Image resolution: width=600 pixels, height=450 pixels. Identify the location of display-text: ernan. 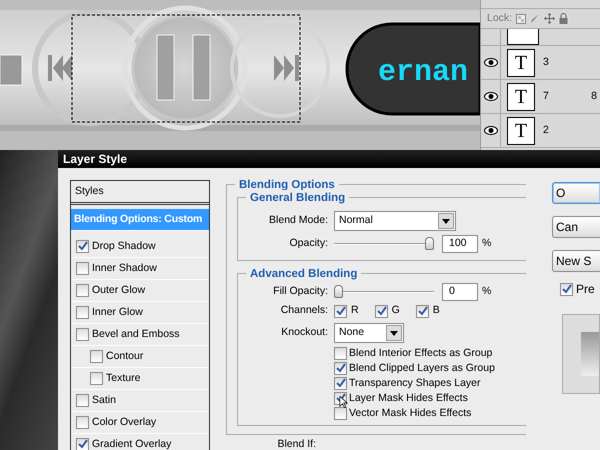
(423, 73).